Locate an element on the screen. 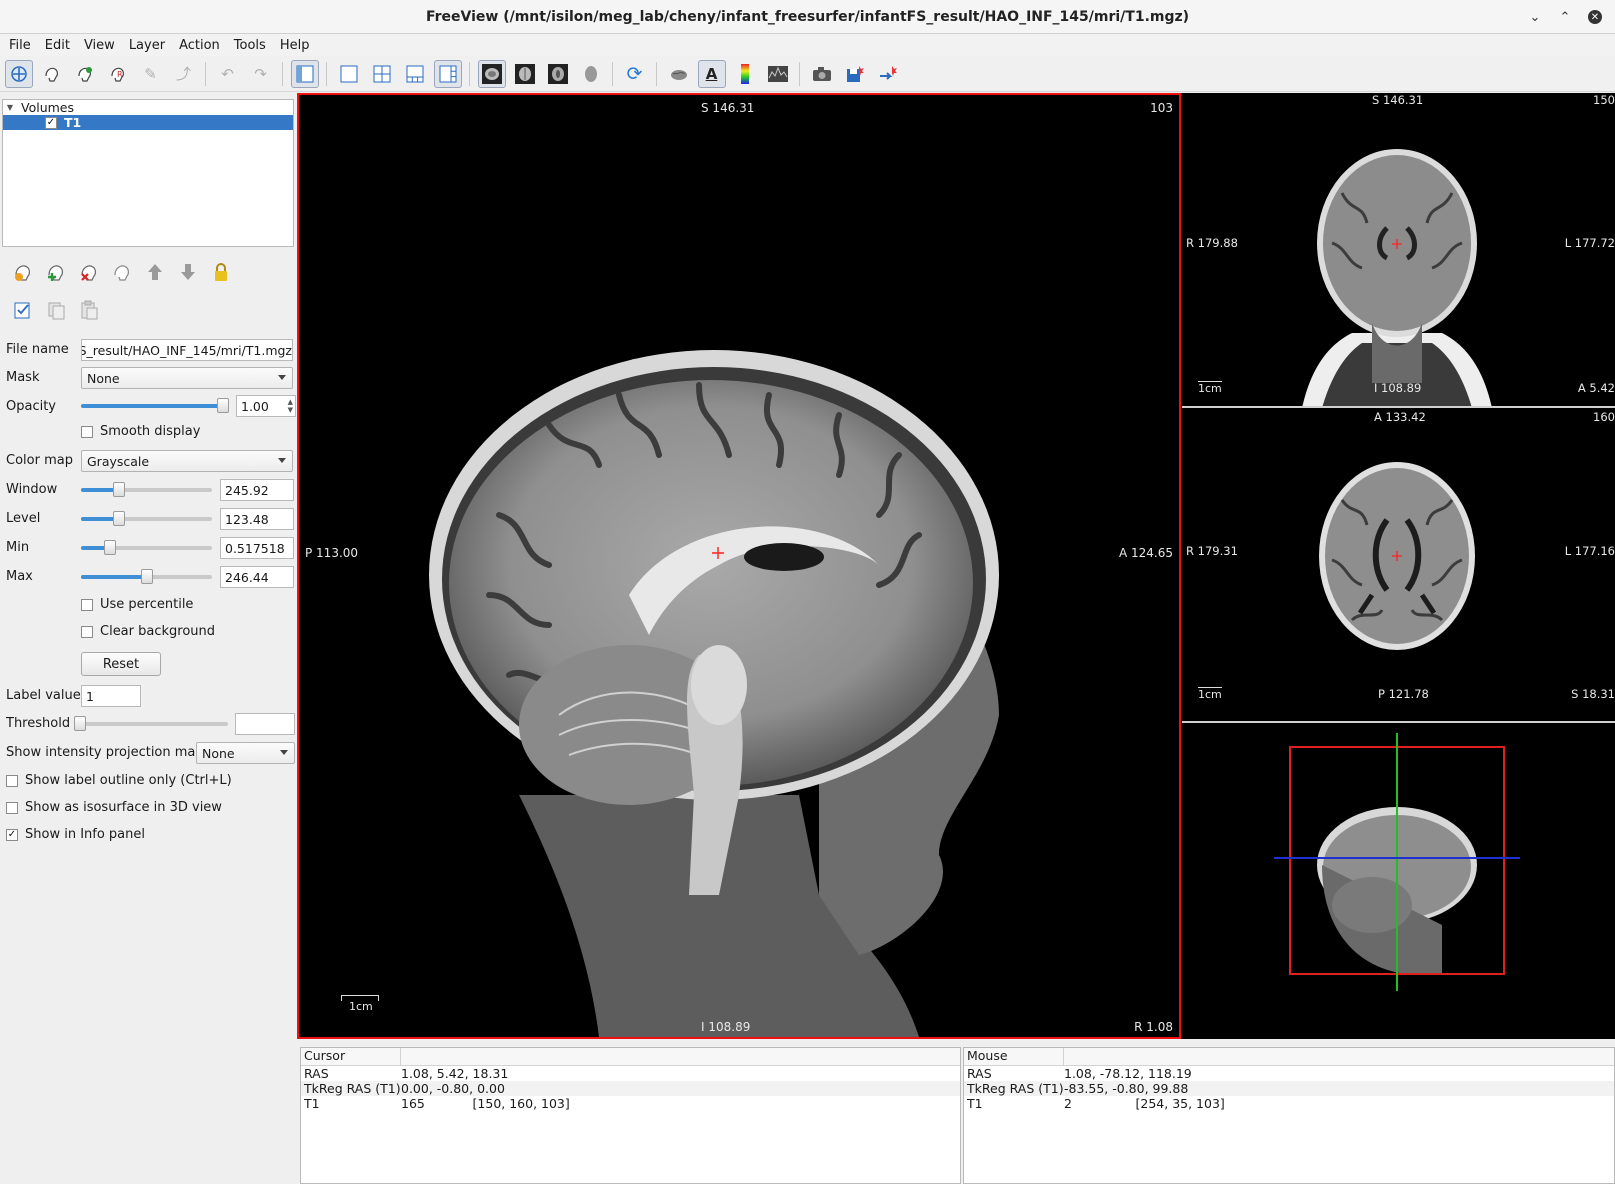 The height and width of the screenshot is (1184, 1615). copy-setting-button is located at coordinates (56, 312).